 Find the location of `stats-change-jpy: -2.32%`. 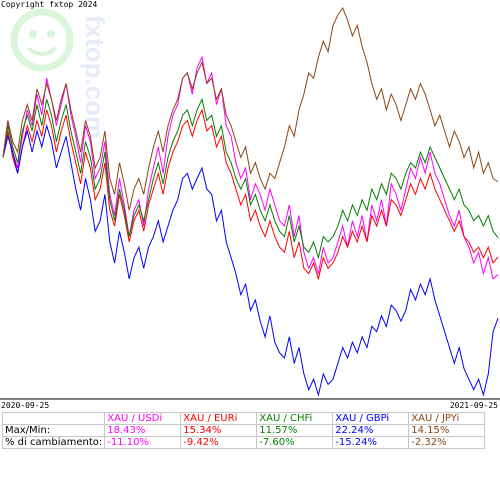

stats-change-jpy: -2.32% is located at coordinates (447, 442).